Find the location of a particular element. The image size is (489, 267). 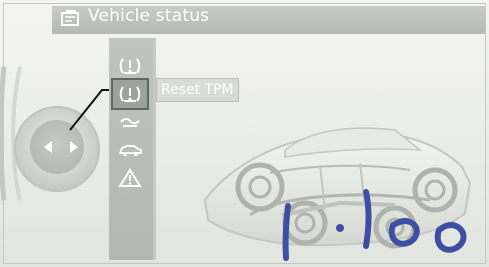

arrow-left-icon is located at coordinates (48, 147).